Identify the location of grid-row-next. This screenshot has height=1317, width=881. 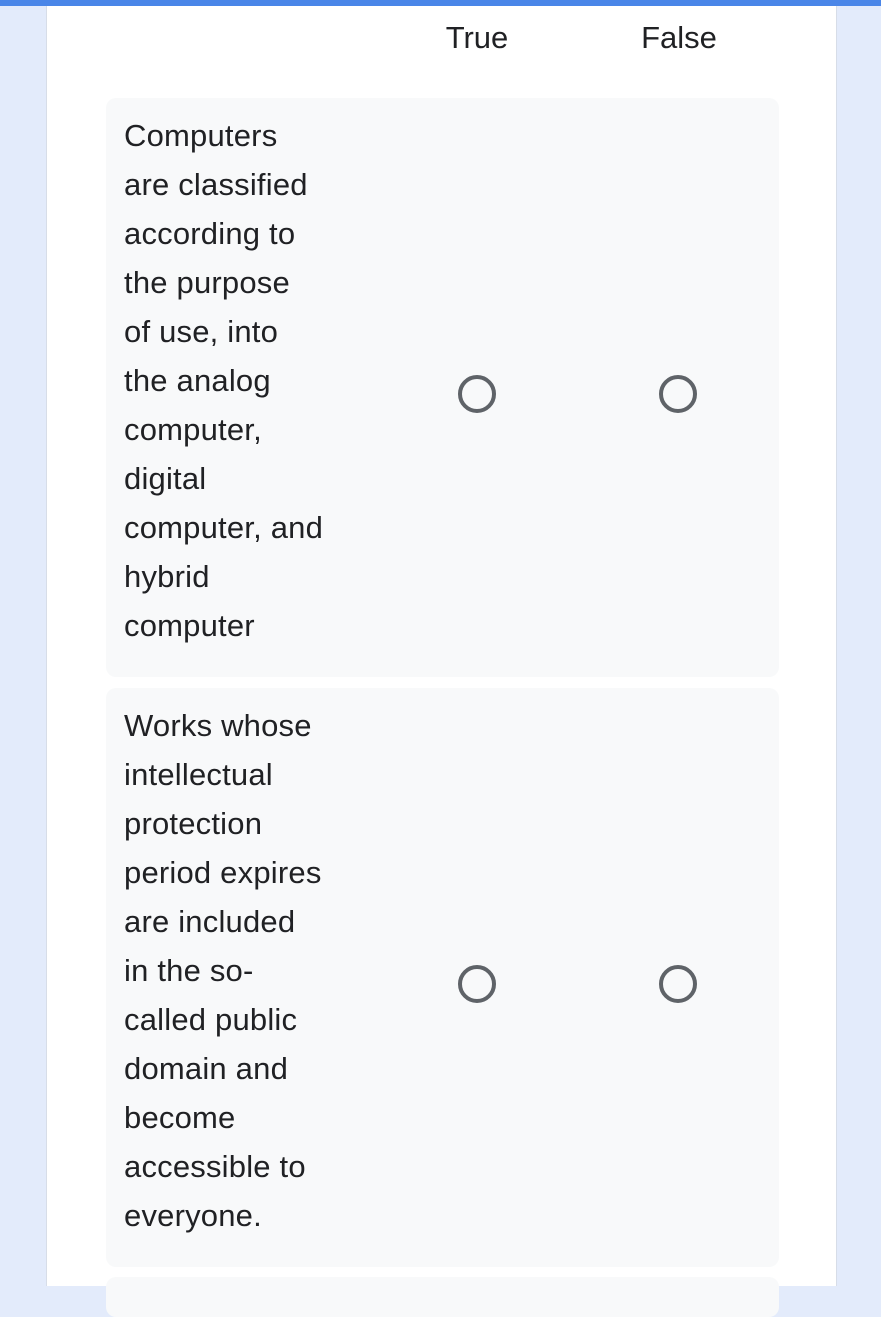
(442, 1297).